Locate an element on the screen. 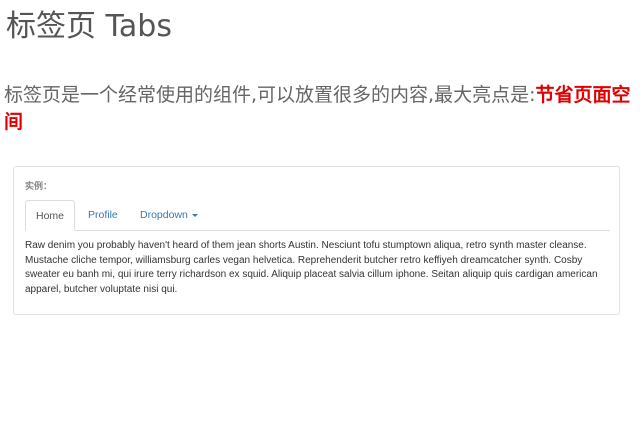  tab-dropdown: Dropdown is located at coordinates (169, 215).